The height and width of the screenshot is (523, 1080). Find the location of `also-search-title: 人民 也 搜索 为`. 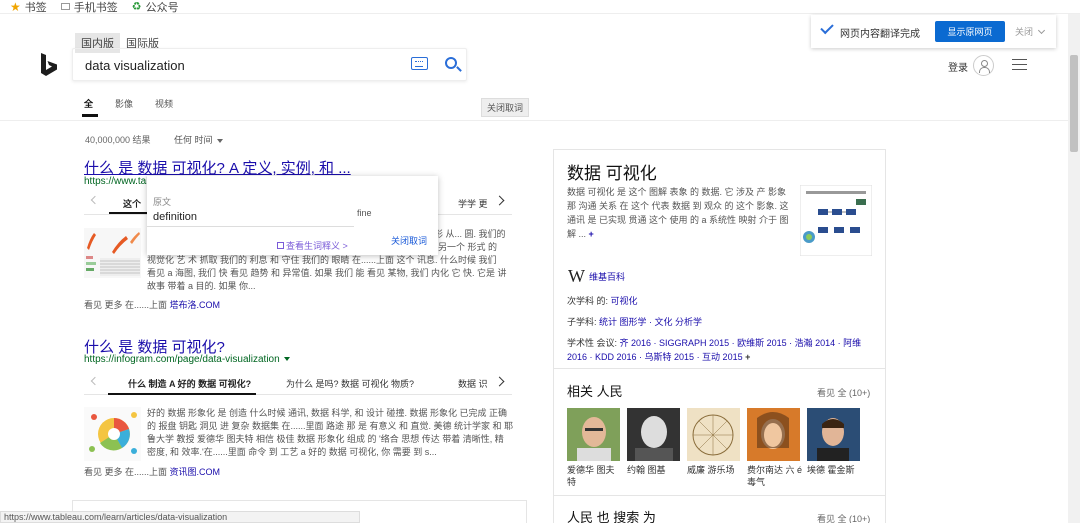

also-search-title: 人民 也 搜索 为 is located at coordinates (611, 516).